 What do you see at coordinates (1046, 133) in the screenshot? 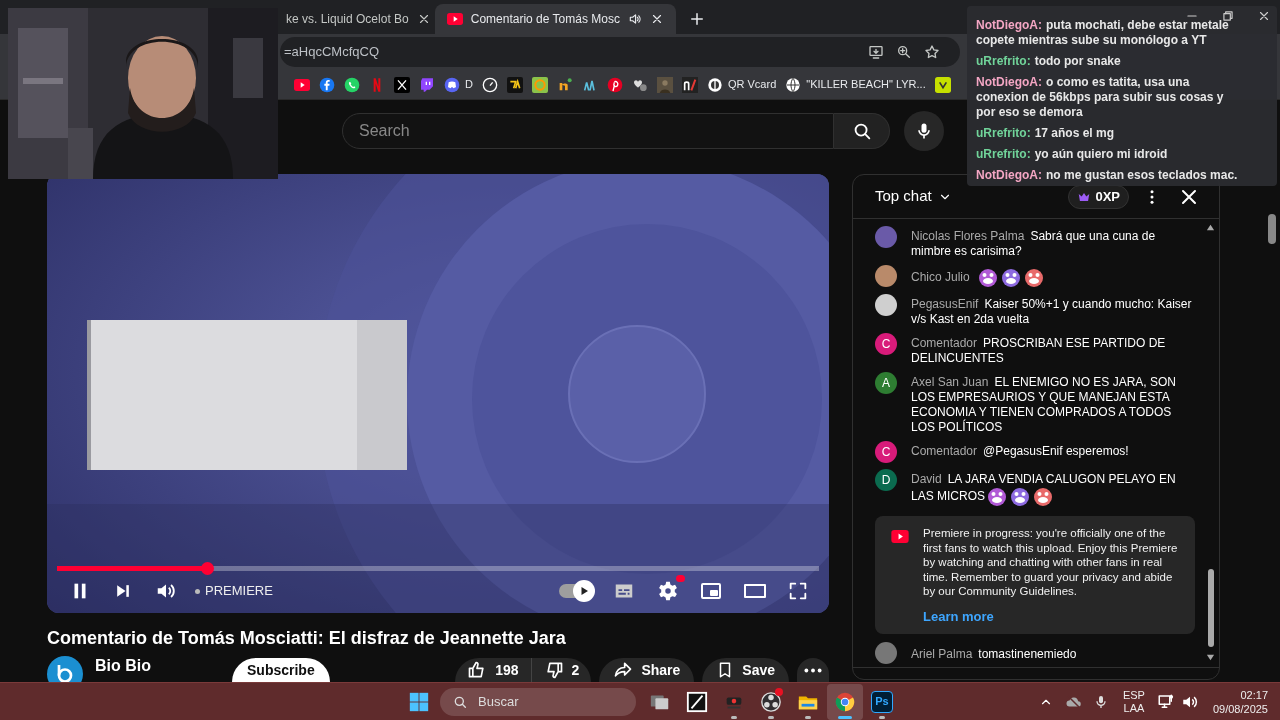
I see `chat-message: uRrefrito: 17 años el mg` at bounding box center [1046, 133].